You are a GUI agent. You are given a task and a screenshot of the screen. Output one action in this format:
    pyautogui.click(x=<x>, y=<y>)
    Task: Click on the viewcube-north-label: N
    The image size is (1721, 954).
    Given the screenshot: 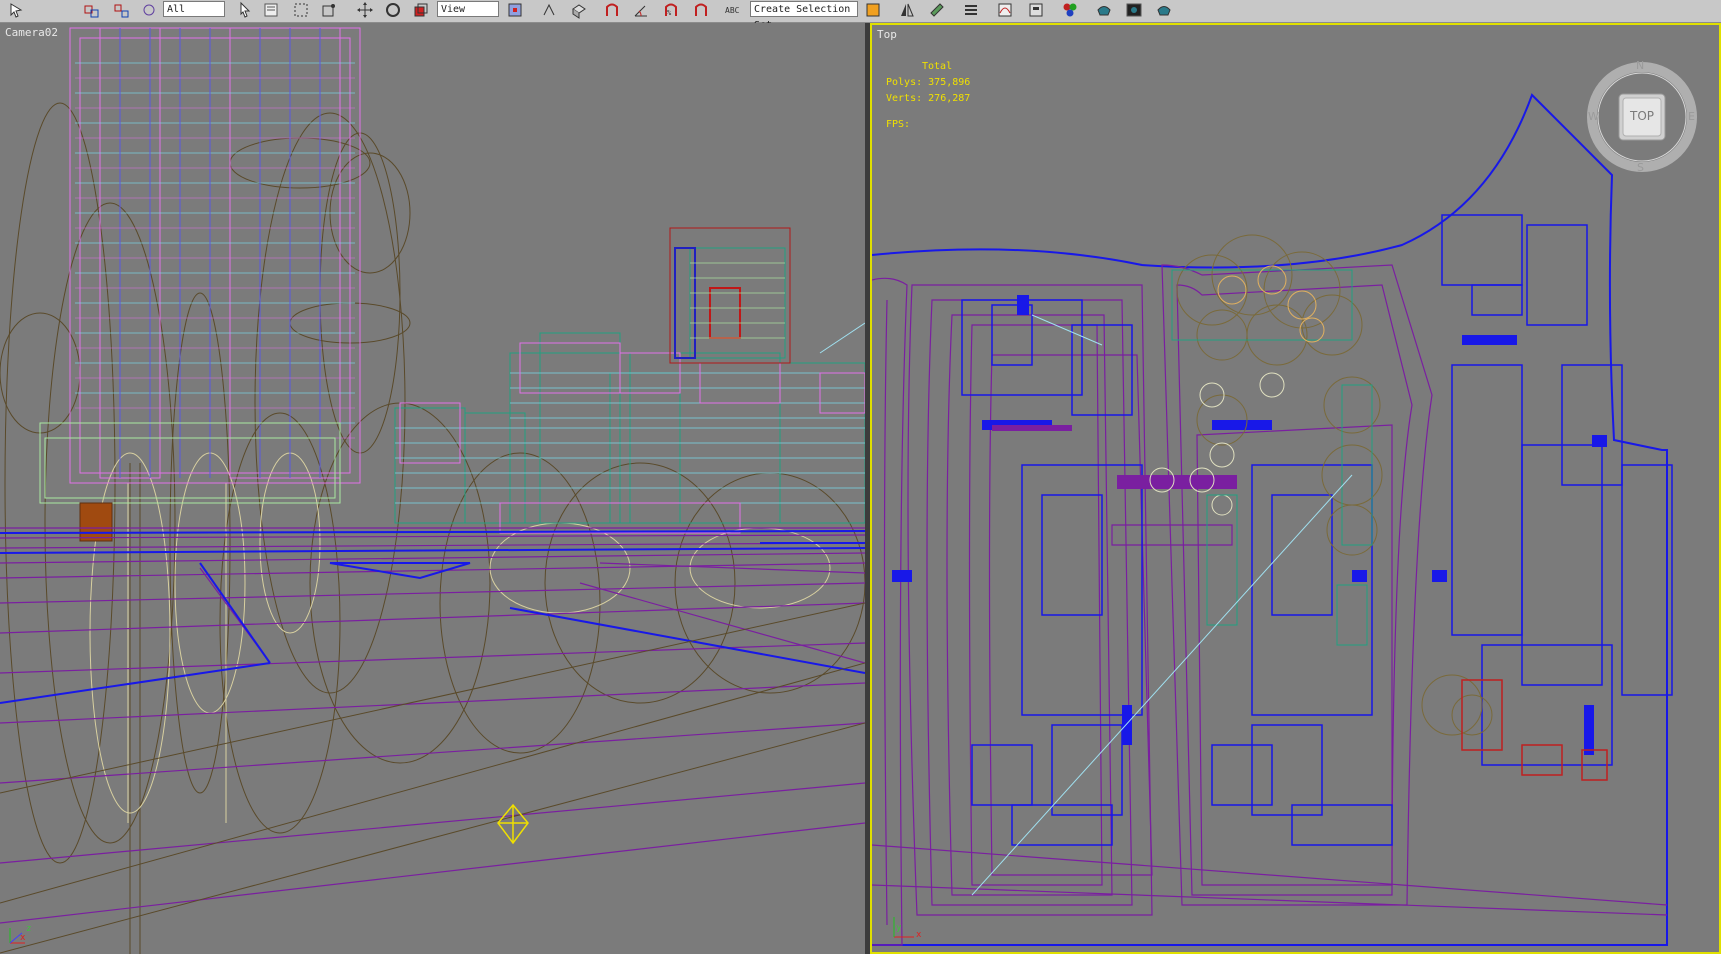 What is the action you would take?
    pyautogui.click(x=1640, y=65)
    